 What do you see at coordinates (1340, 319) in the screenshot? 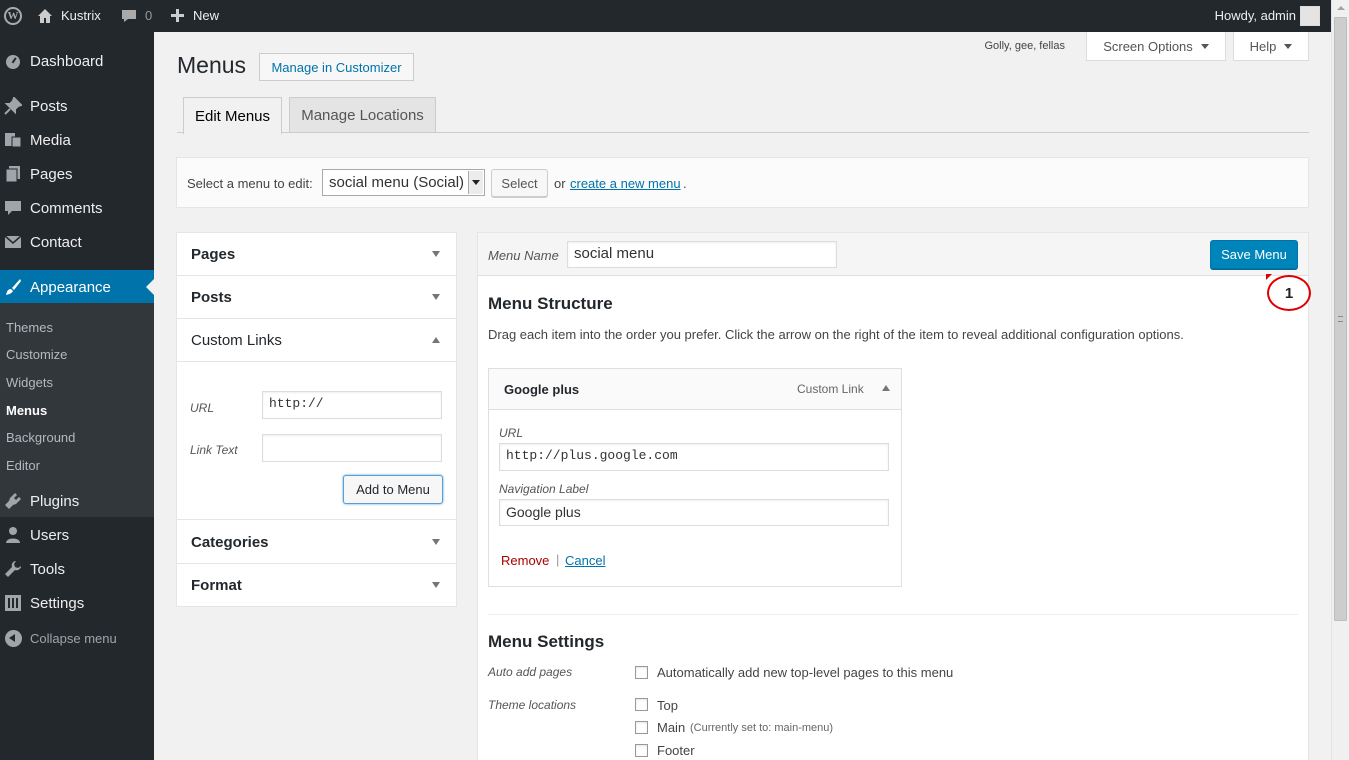
I see `scrollbar-thumb` at bounding box center [1340, 319].